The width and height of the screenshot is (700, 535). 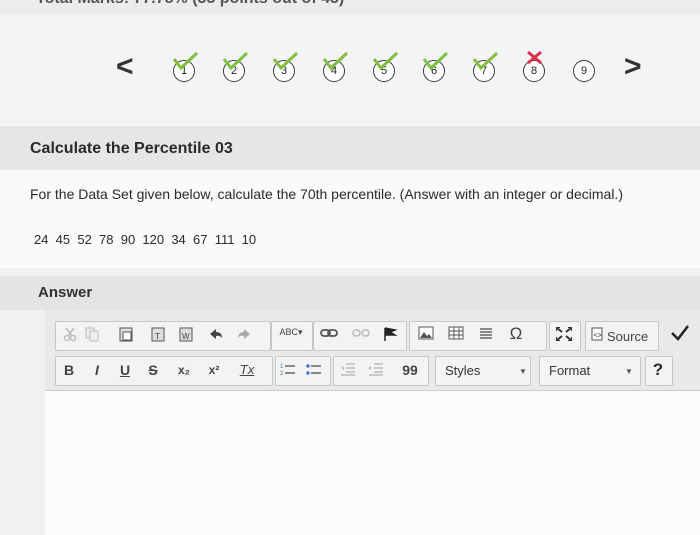 I want to click on question-nav-item: 3, so click(x=285, y=66).